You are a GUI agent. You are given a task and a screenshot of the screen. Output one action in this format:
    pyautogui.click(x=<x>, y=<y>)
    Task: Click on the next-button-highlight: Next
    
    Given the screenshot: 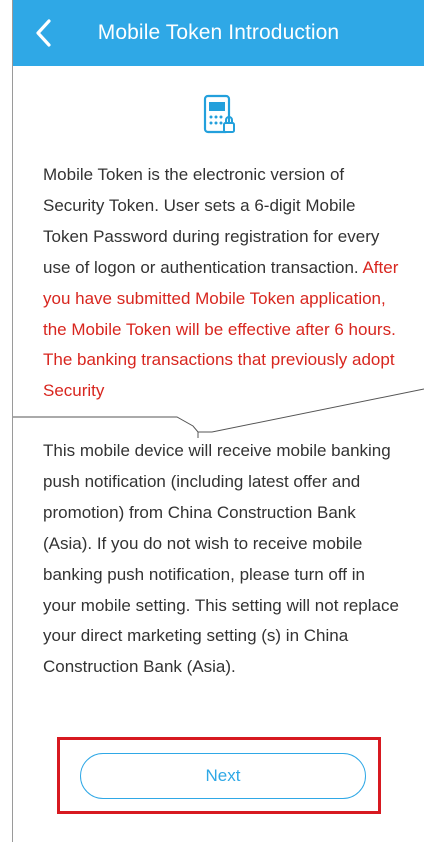 What is the action you would take?
    pyautogui.click(x=219, y=775)
    